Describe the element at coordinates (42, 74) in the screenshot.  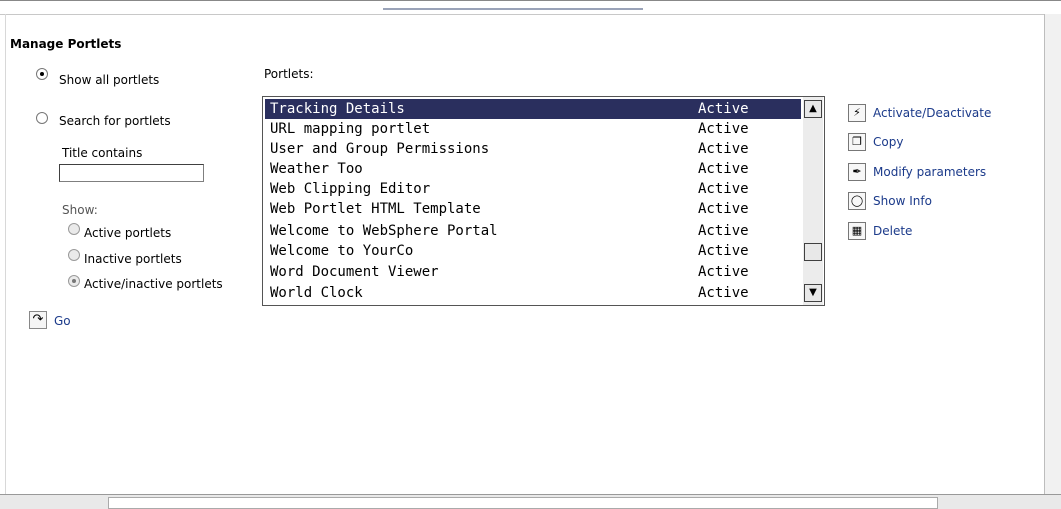
I see `show-all-radio` at that location.